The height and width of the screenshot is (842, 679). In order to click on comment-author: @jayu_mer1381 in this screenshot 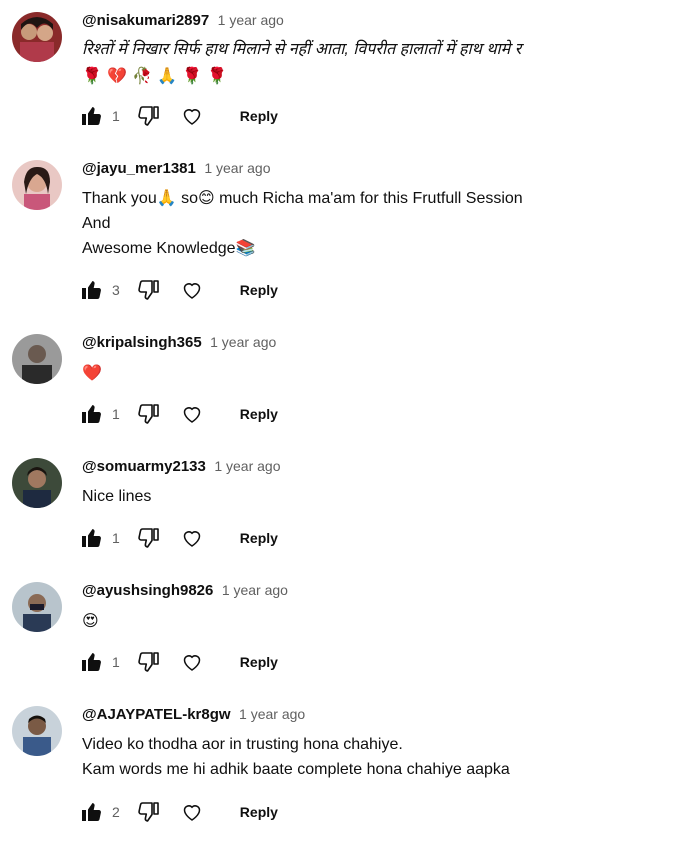, I will do `click(139, 168)`.